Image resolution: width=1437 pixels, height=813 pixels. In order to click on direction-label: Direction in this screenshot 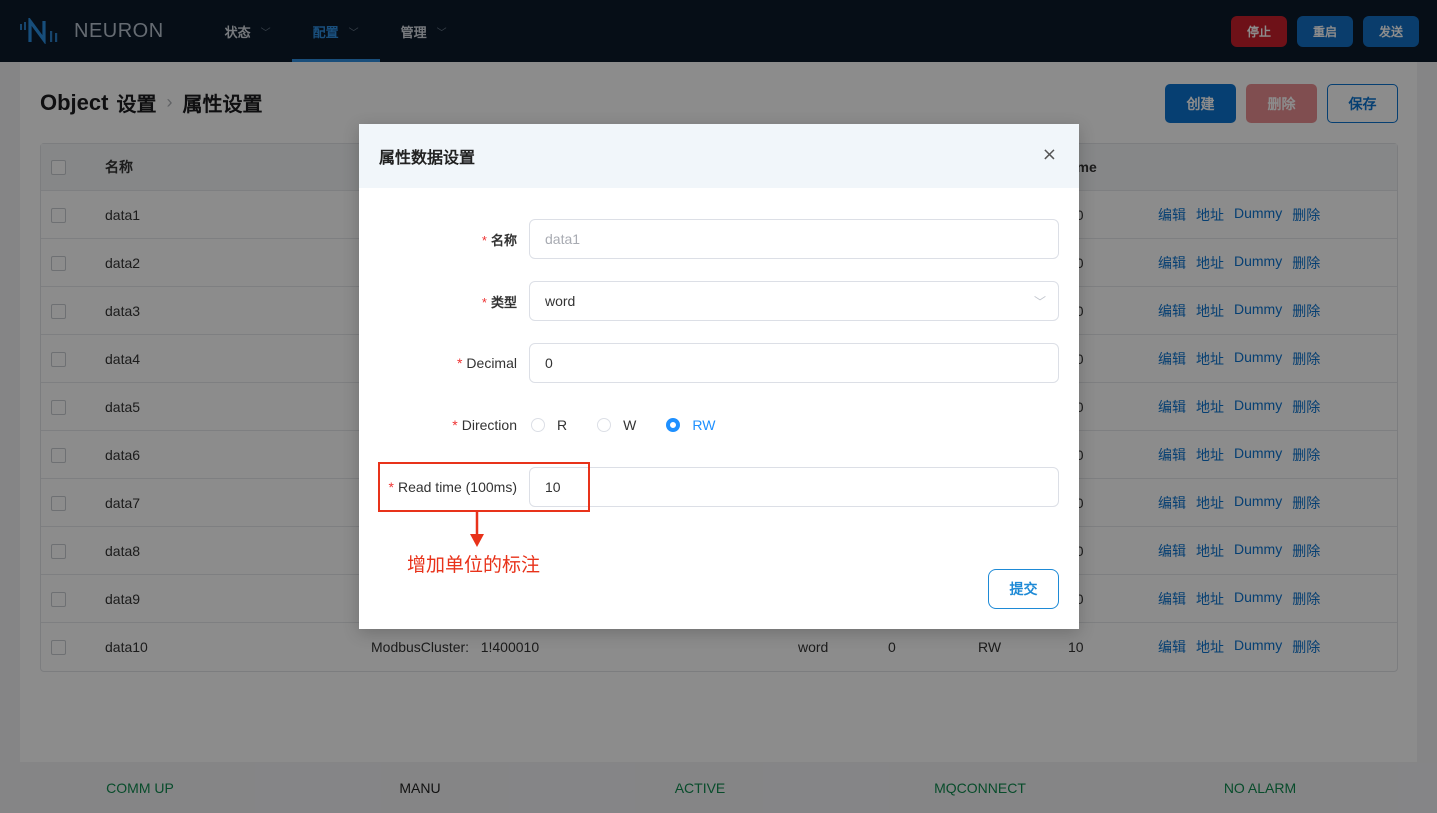, I will do `click(489, 425)`.